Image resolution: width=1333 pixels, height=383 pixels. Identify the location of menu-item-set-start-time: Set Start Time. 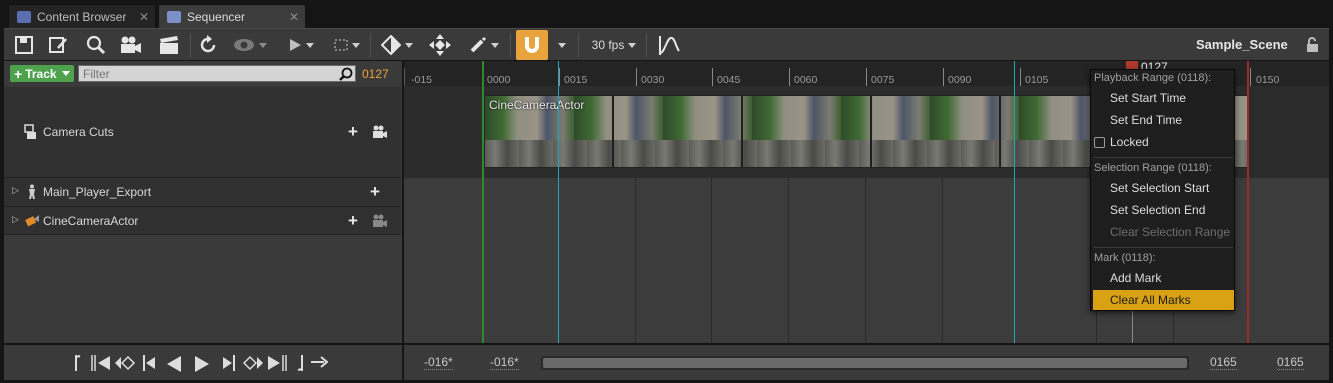
(1148, 98).